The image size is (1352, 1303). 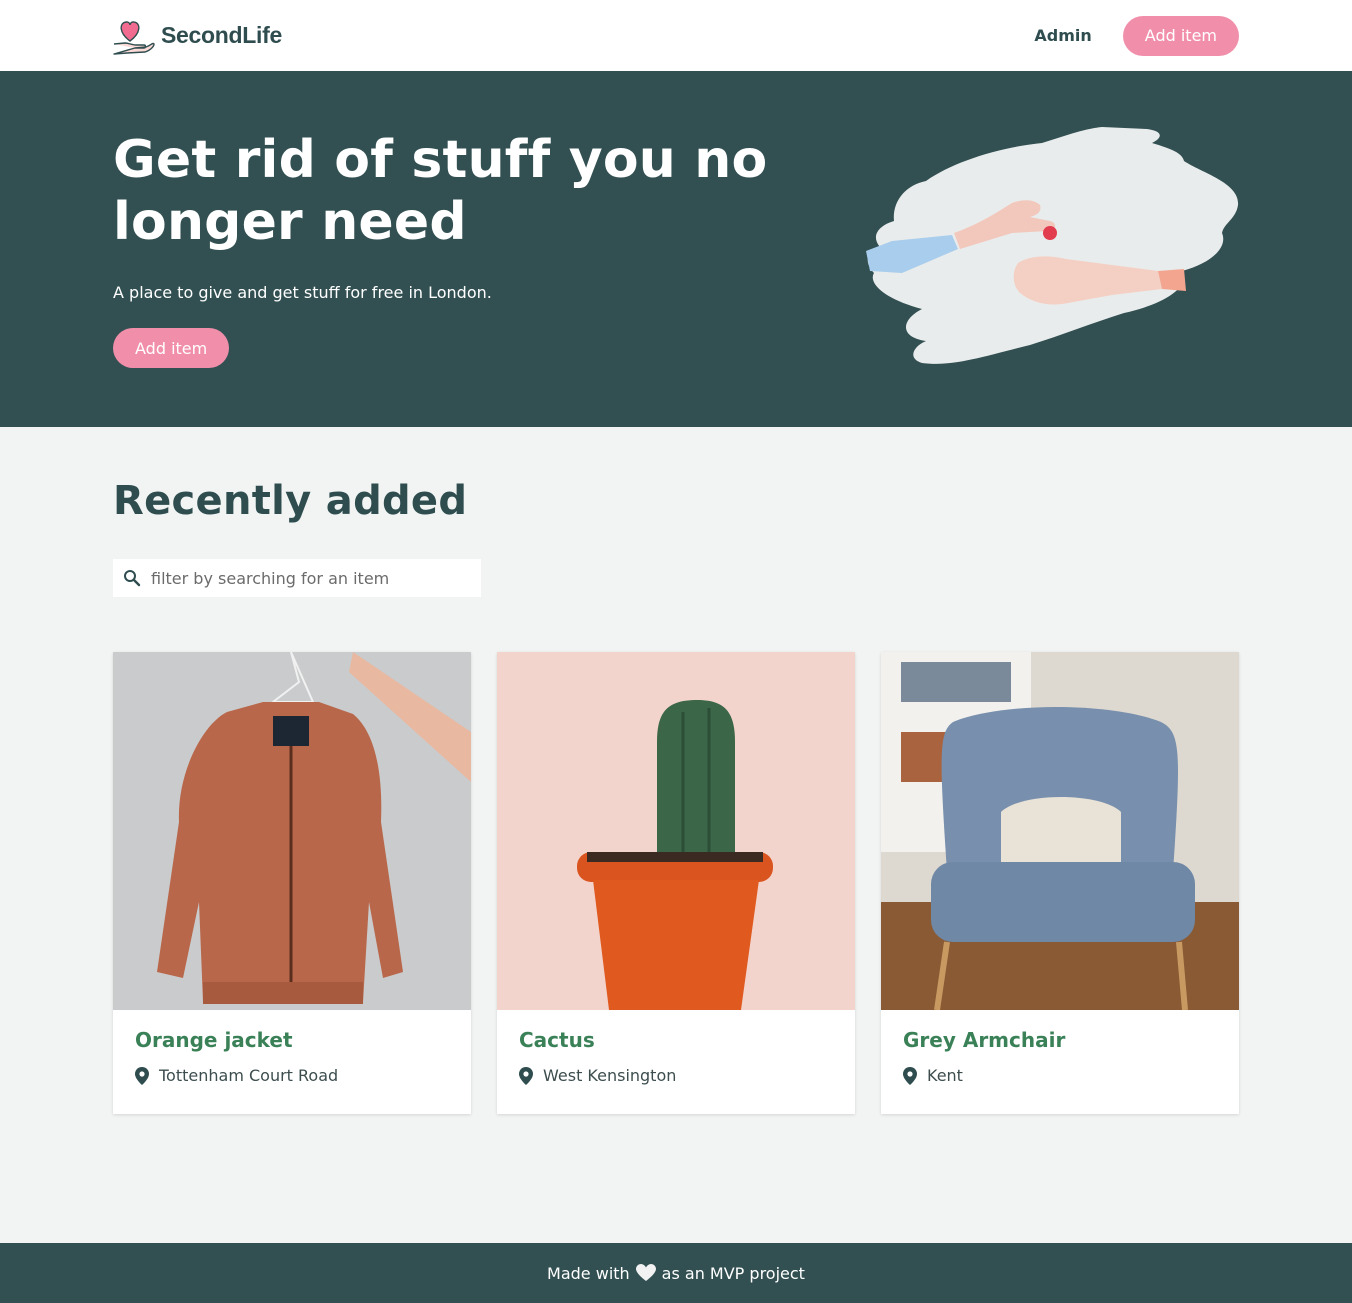 I want to click on heart-hand-logo-icon, so click(x=134, y=37).